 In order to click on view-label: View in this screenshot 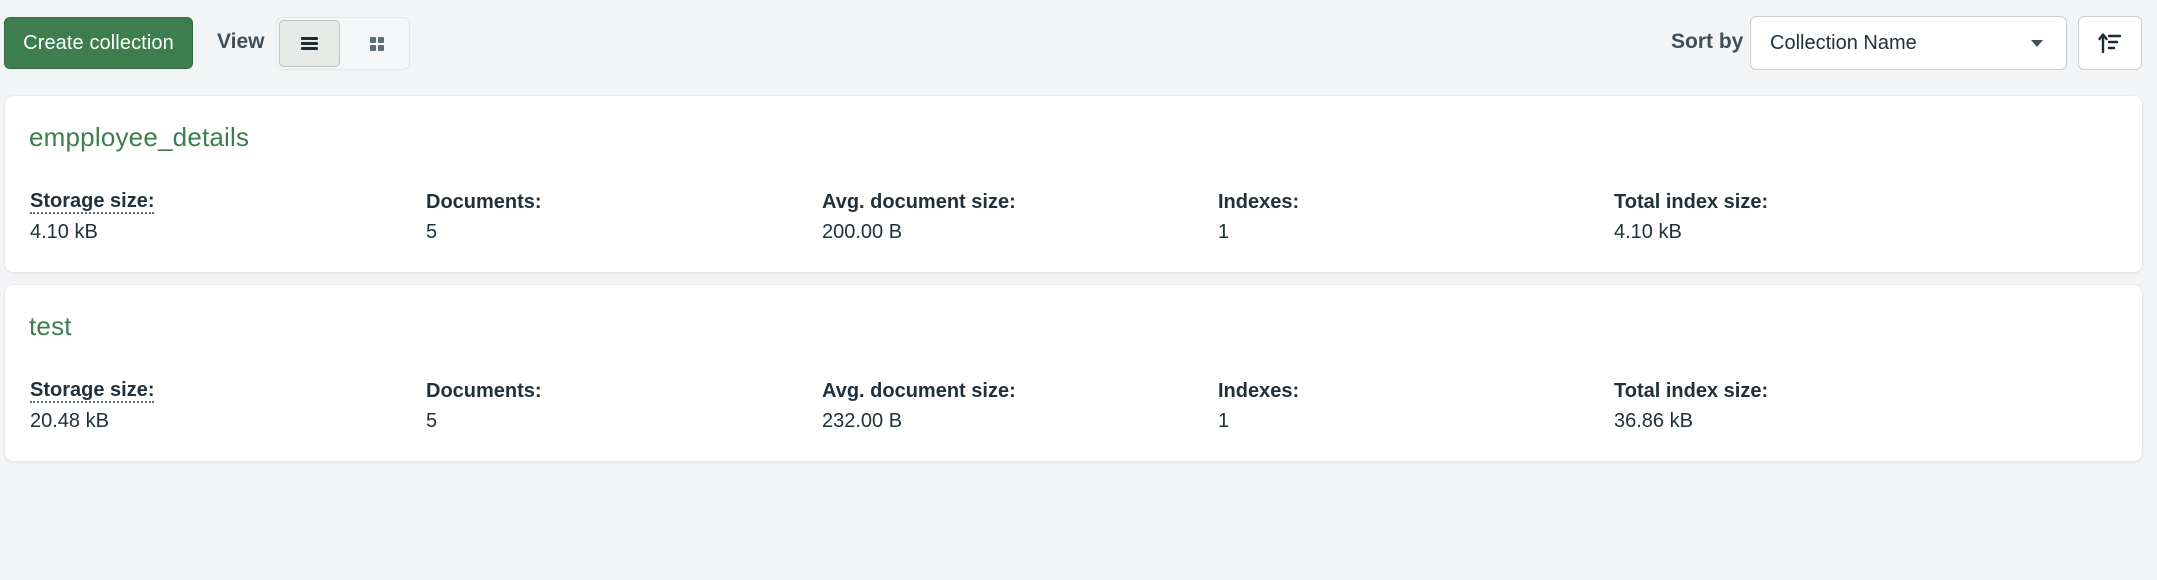, I will do `click(241, 41)`.